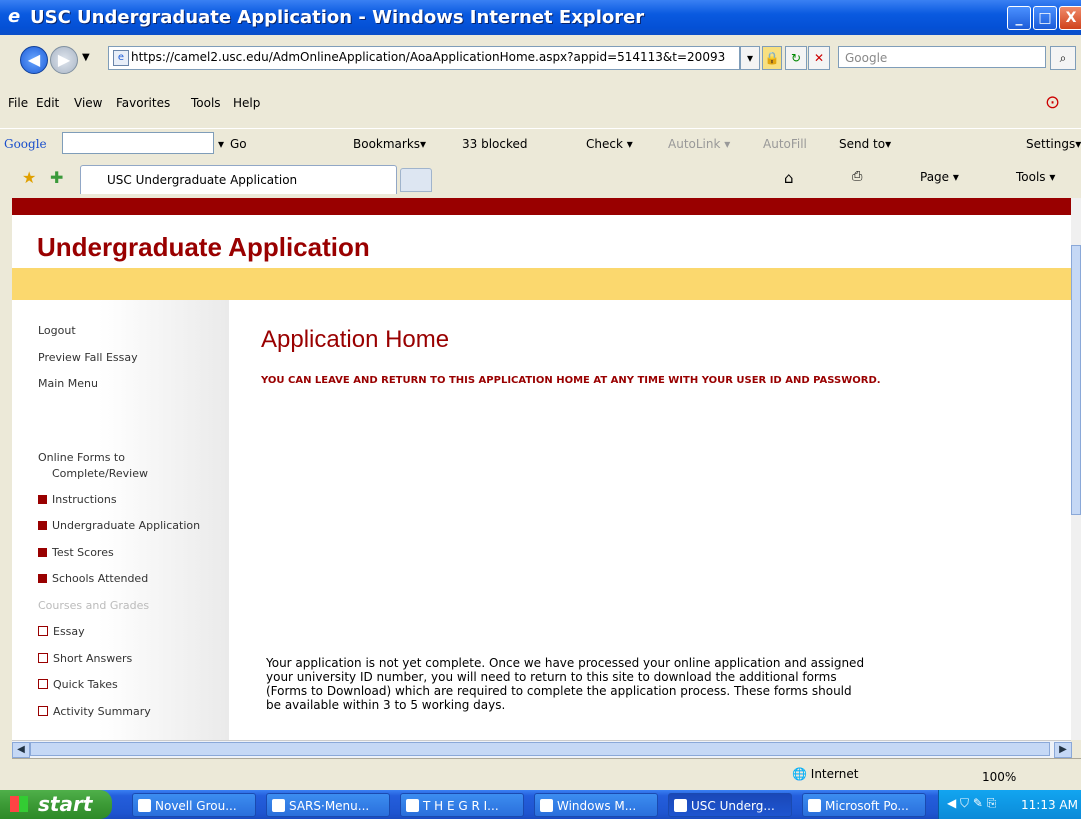 The height and width of the screenshot is (819, 1081). What do you see at coordinates (47, 103) in the screenshot?
I see `menu-edit: Edit` at bounding box center [47, 103].